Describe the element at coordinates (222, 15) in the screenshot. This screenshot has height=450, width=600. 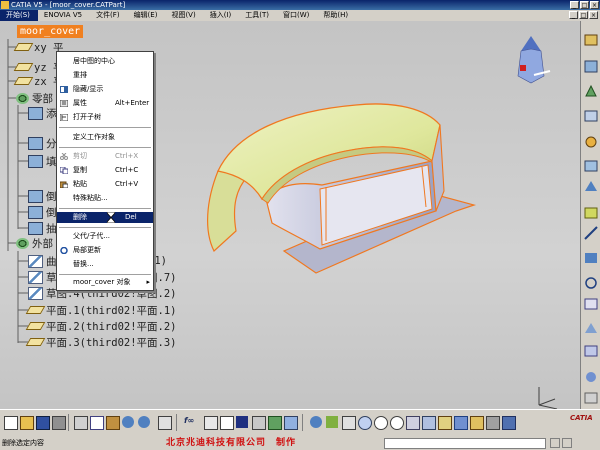
I see `menu-insert: 插入(I)` at that location.